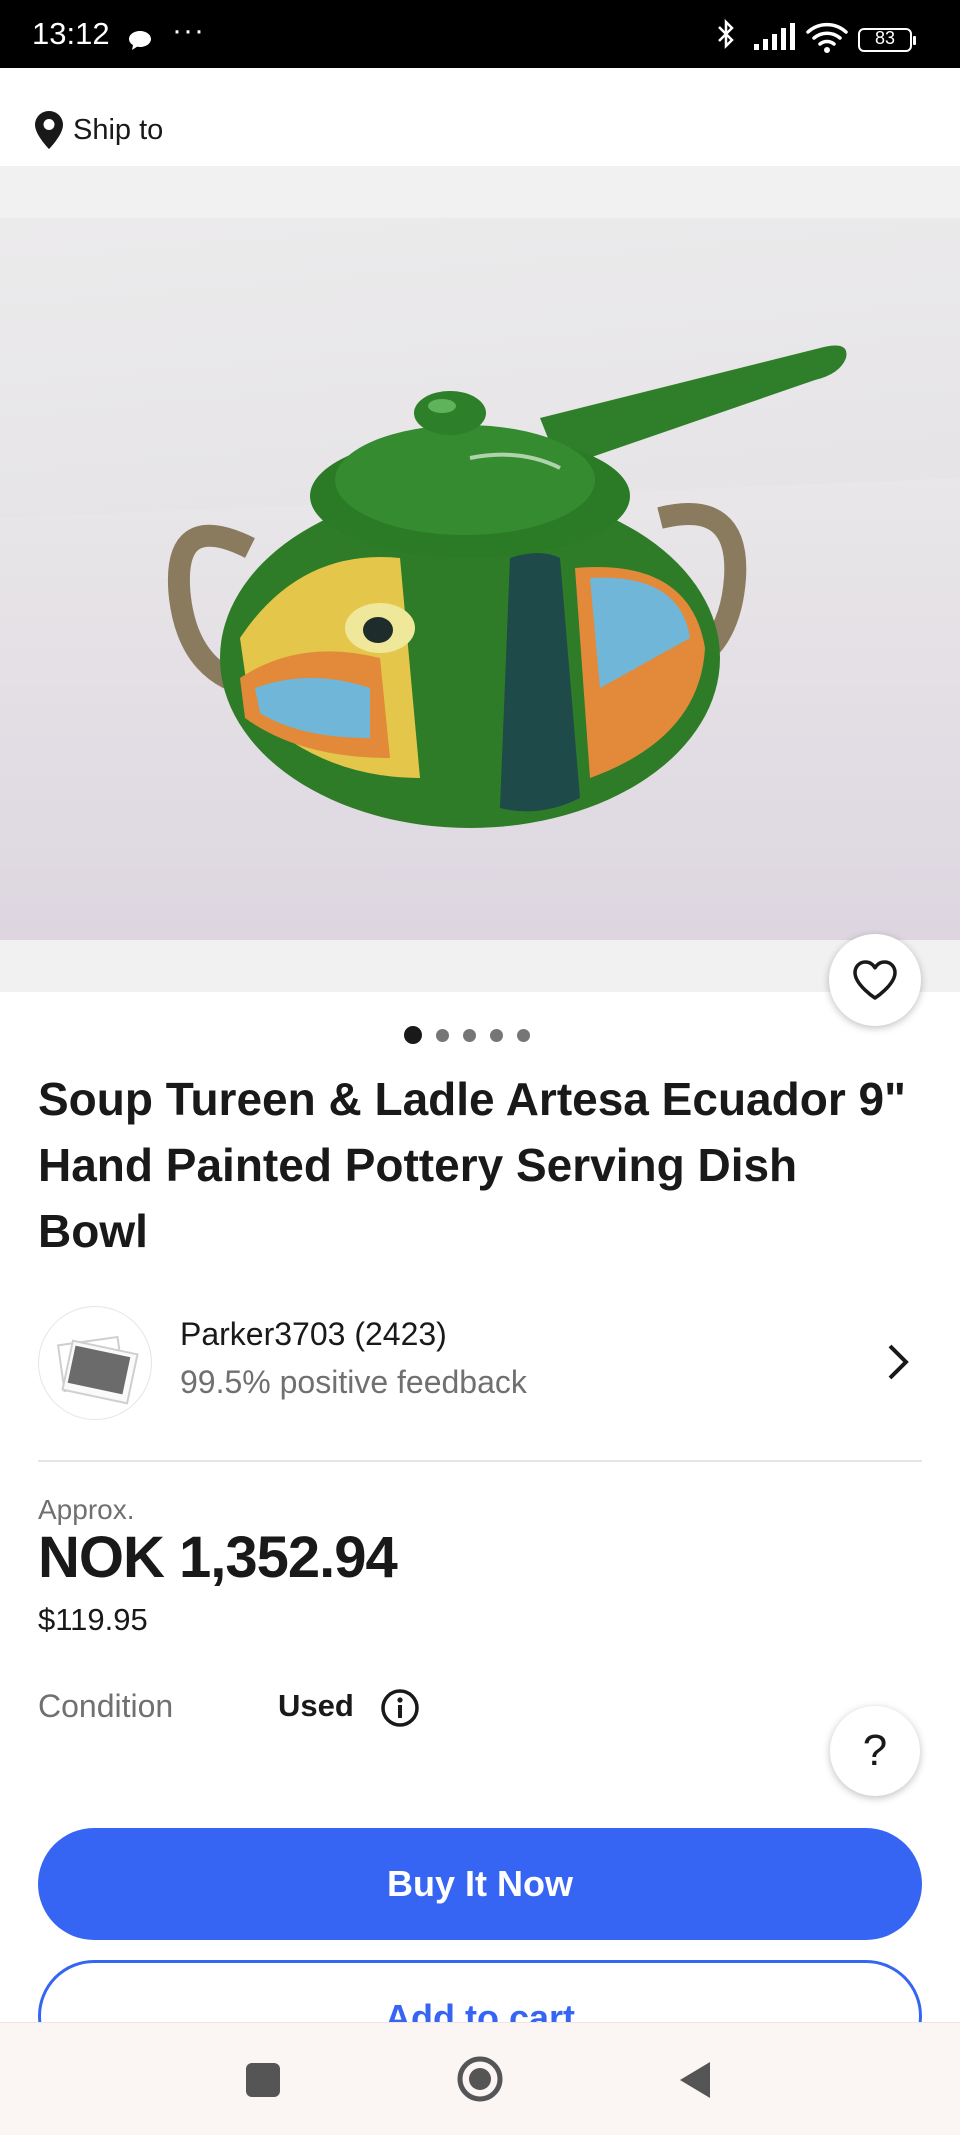  I want to click on divider, so click(480, 1461).